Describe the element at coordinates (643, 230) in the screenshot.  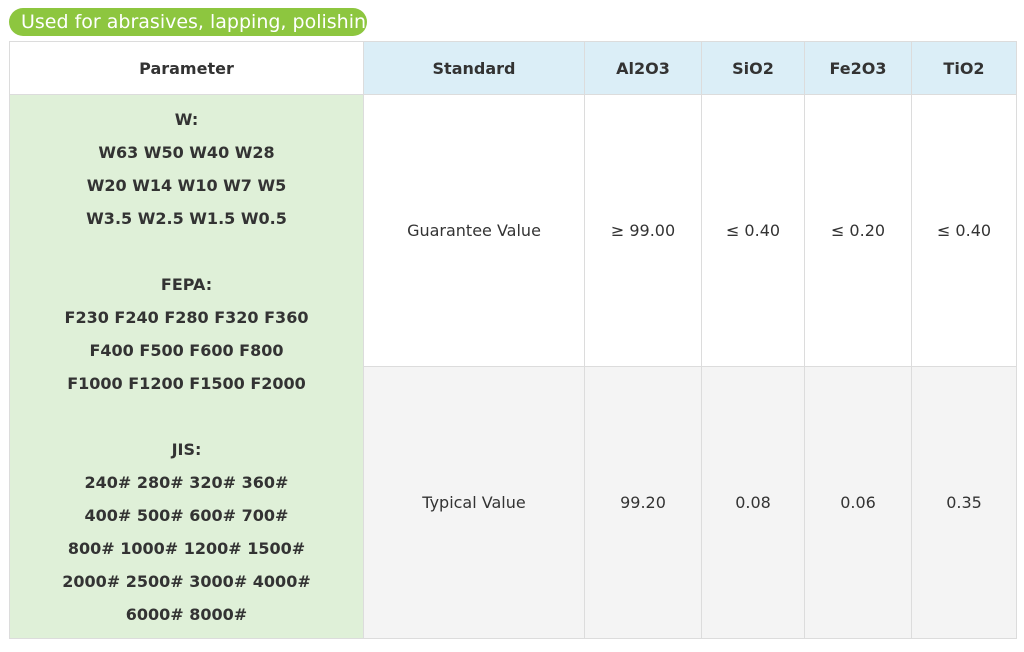
I see `al2o3-guarantee: ≥ 99.00` at that location.